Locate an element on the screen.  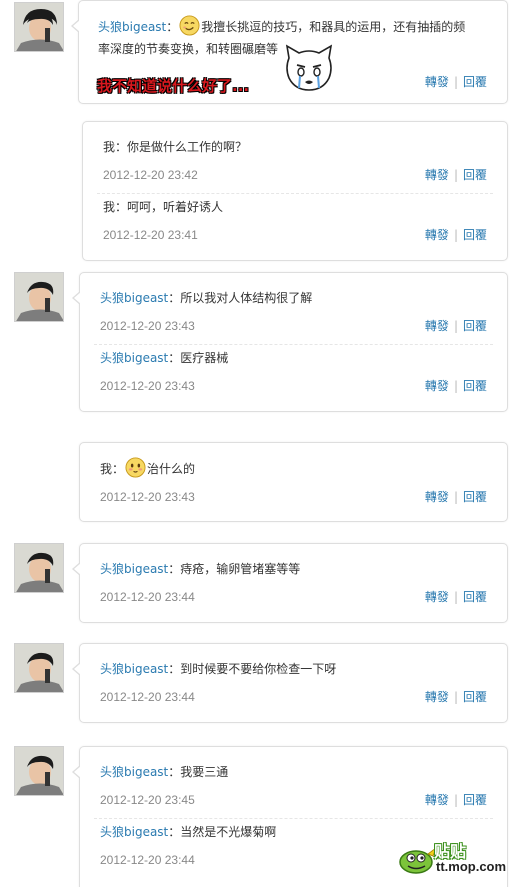
comment-text: 头狼bigeast：医疗器械 is located at coordinates (164, 358).